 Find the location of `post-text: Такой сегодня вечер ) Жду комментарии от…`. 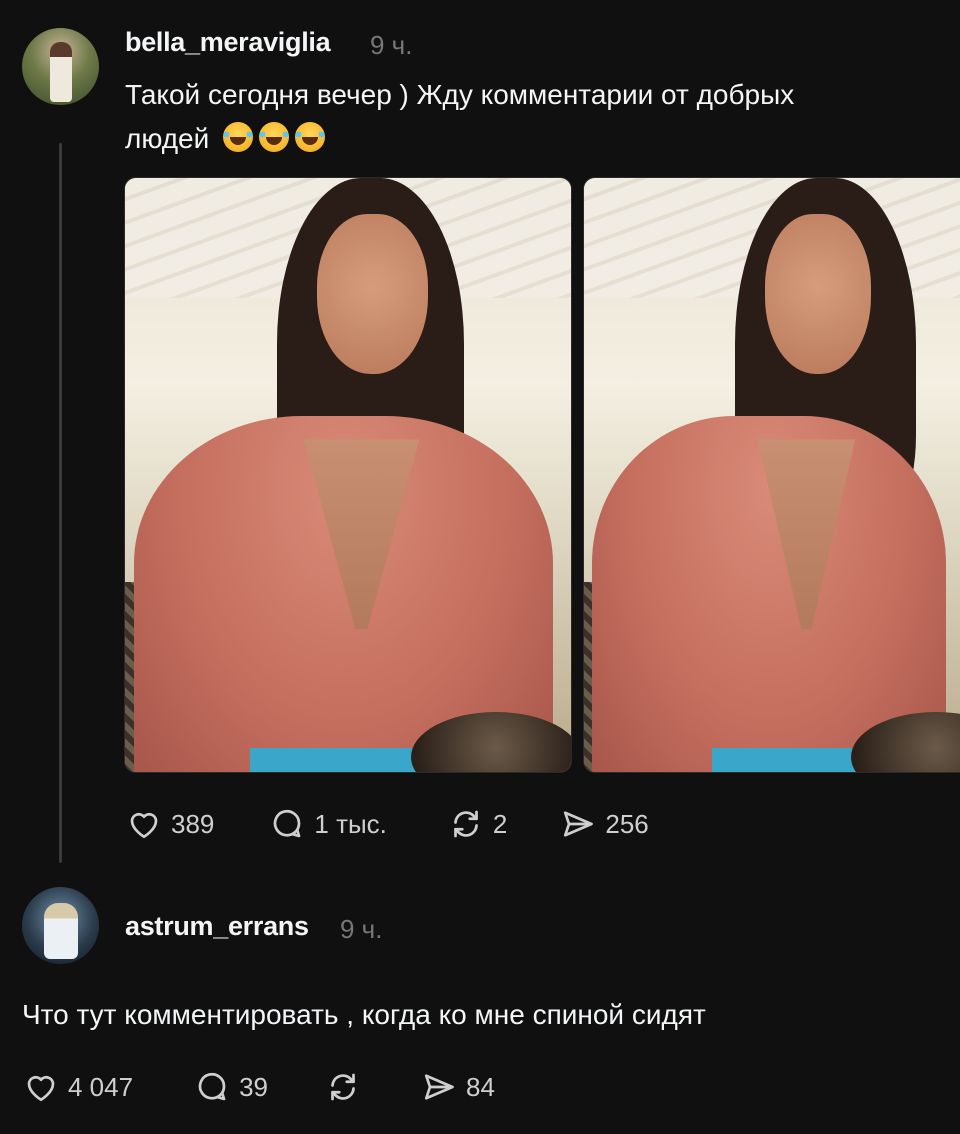

post-text: Такой сегодня вечер ) Жду комментарии от… is located at coordinates (459, 117).